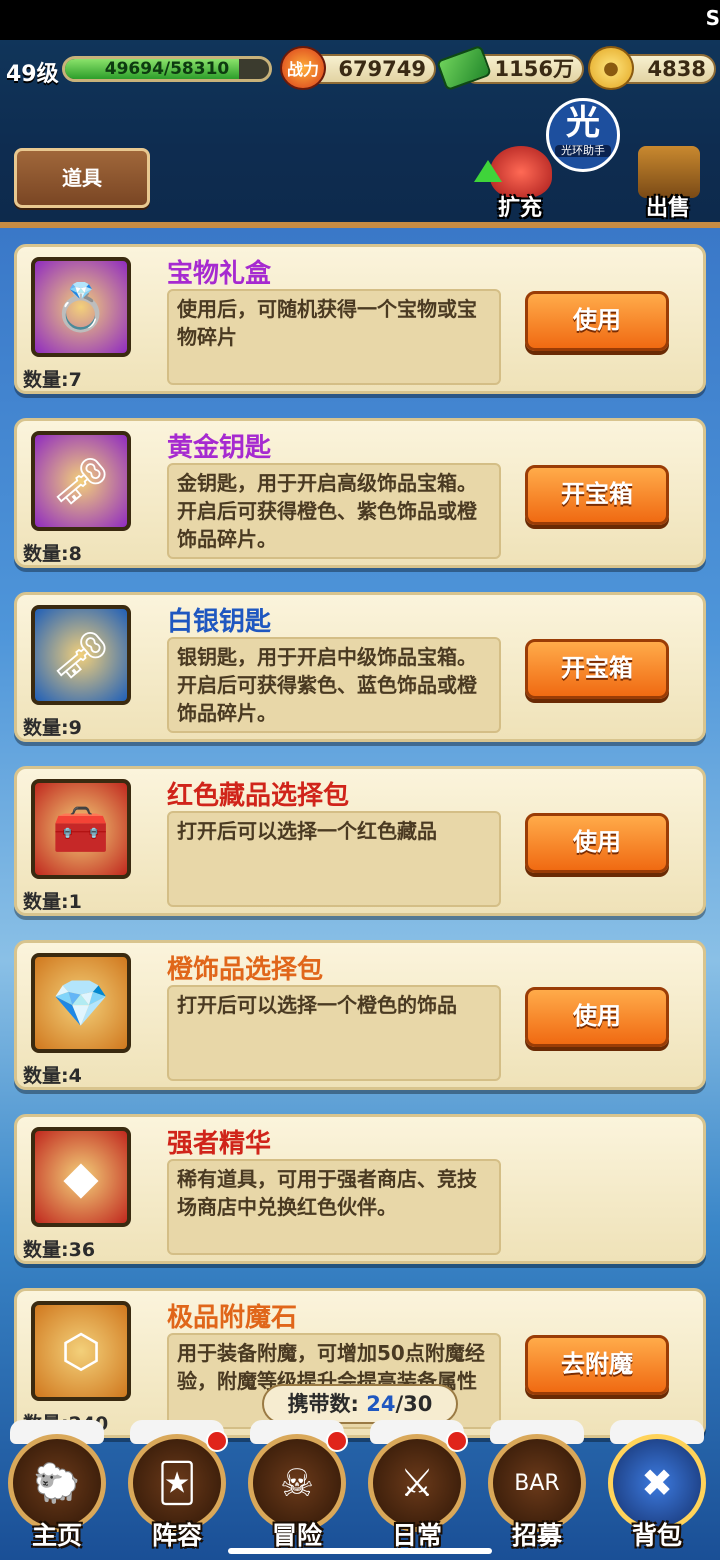 Image resolution: width=720 pixels, height=1560 pixels. I want to click on carry-count: 携带数: 24/30, so click(360, 1404).